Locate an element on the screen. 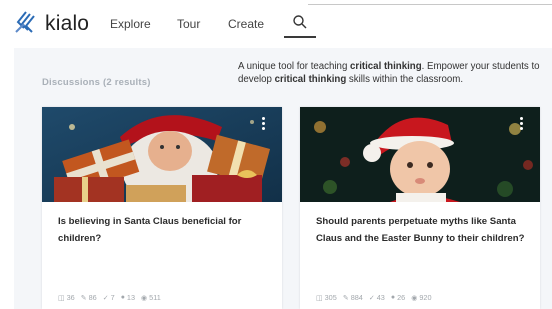  nav-explore: Explore is located at coordinates (130, 24).